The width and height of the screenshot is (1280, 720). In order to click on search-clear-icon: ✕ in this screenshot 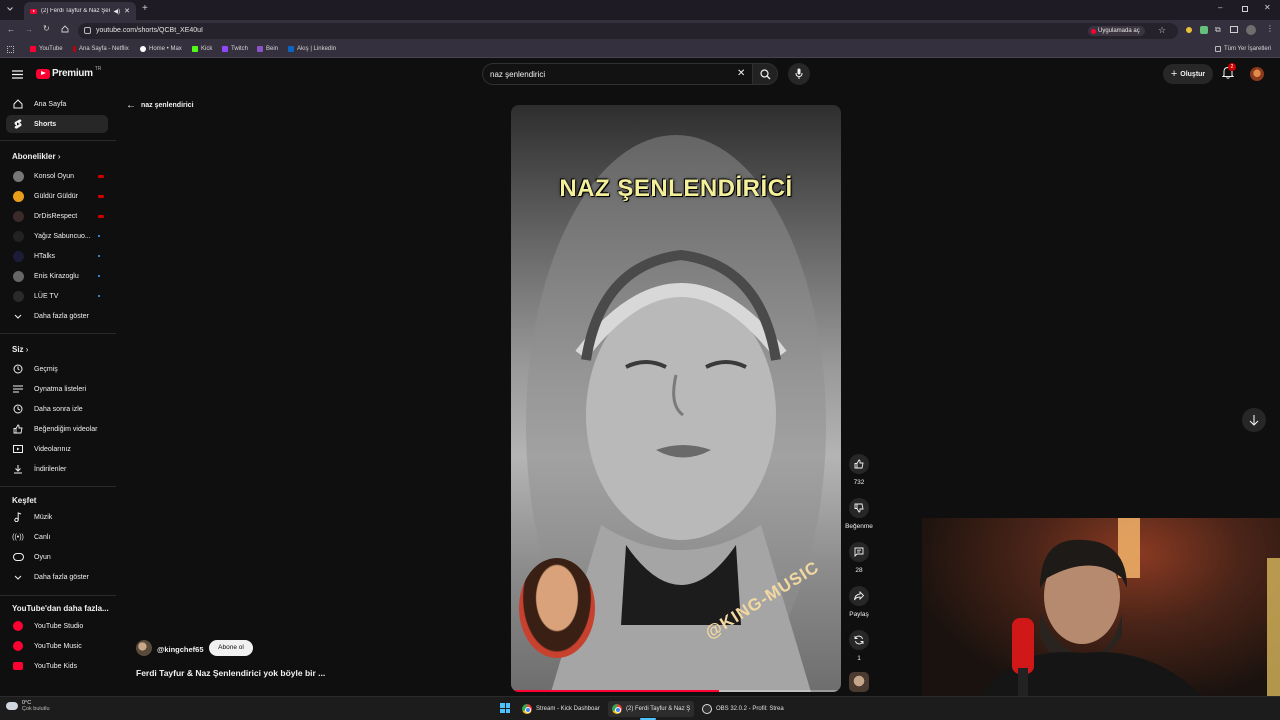, I will do `click(741, 73)`.